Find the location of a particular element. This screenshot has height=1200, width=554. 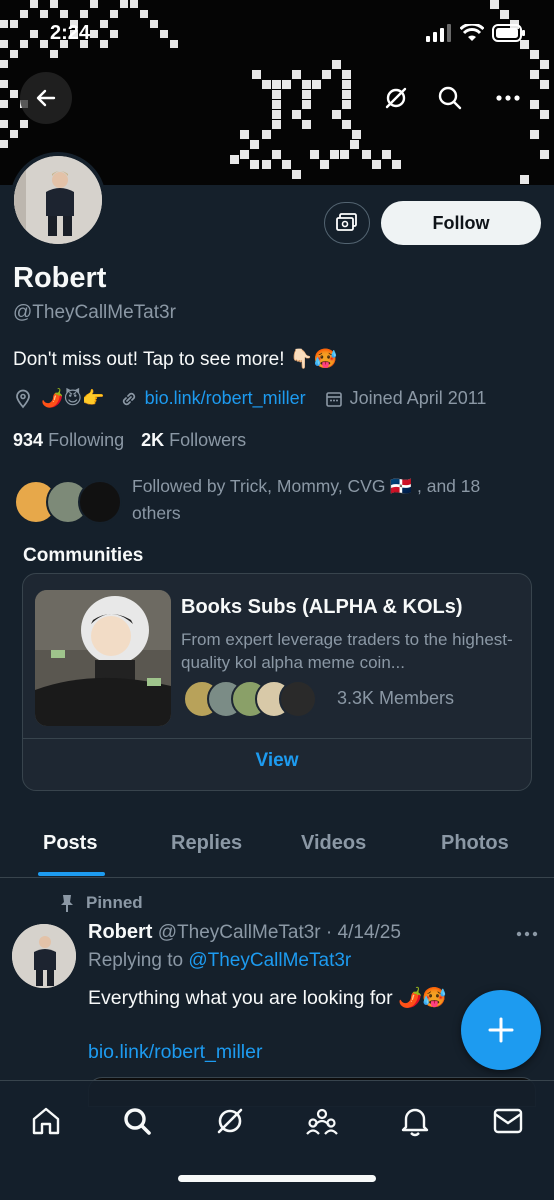

joined-date: Joined April 2011 is located at coordinates (418, 398).